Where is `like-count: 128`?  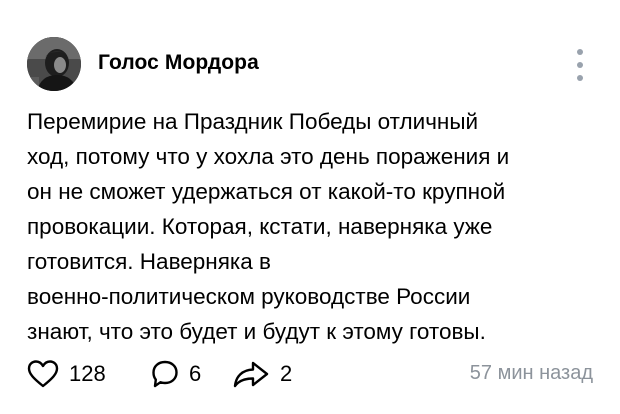
like-count: 128 is located at coordinates (87, 373).